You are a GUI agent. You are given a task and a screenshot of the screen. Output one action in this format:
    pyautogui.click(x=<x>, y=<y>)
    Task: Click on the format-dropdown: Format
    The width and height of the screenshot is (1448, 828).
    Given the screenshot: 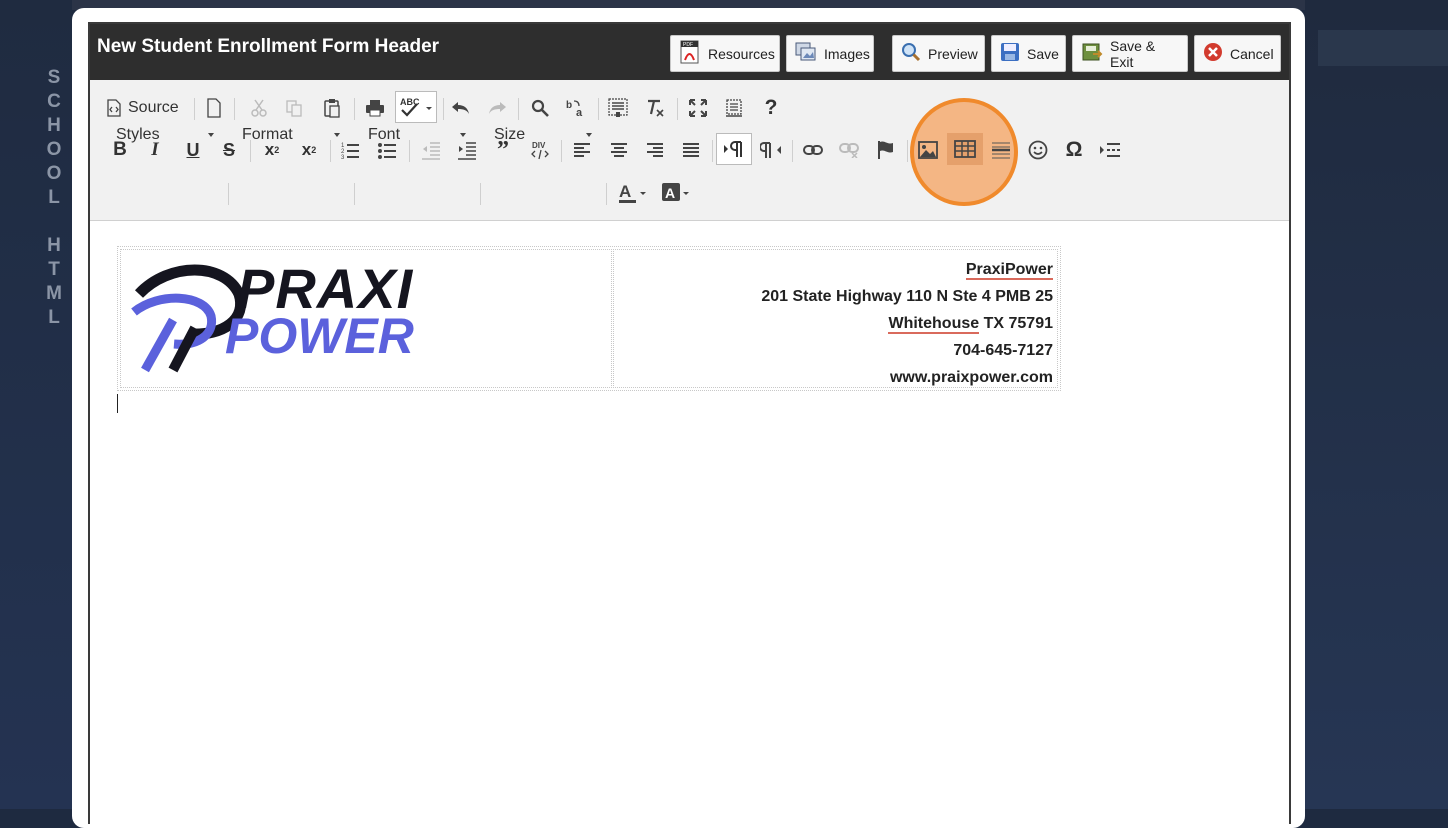 What is the action you would take?
    pyautogui.click(x=291, y=135)
    